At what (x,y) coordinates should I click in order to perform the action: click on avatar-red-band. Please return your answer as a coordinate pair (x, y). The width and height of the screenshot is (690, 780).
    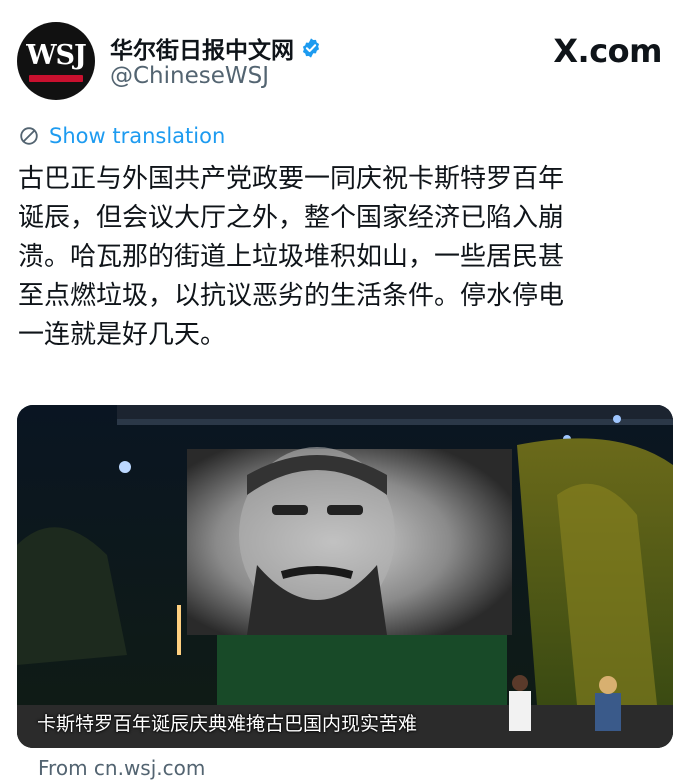
    Looking at the image, I should click on (56, 78).